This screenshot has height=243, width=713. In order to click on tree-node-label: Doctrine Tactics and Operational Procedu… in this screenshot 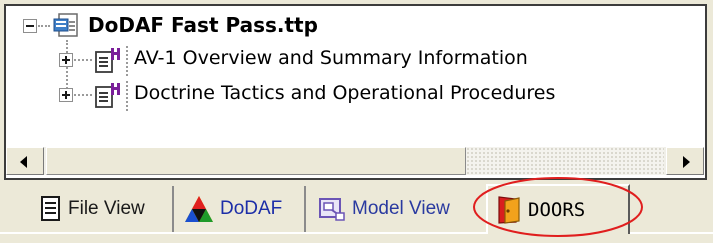, I will do `click(344, 93)`.